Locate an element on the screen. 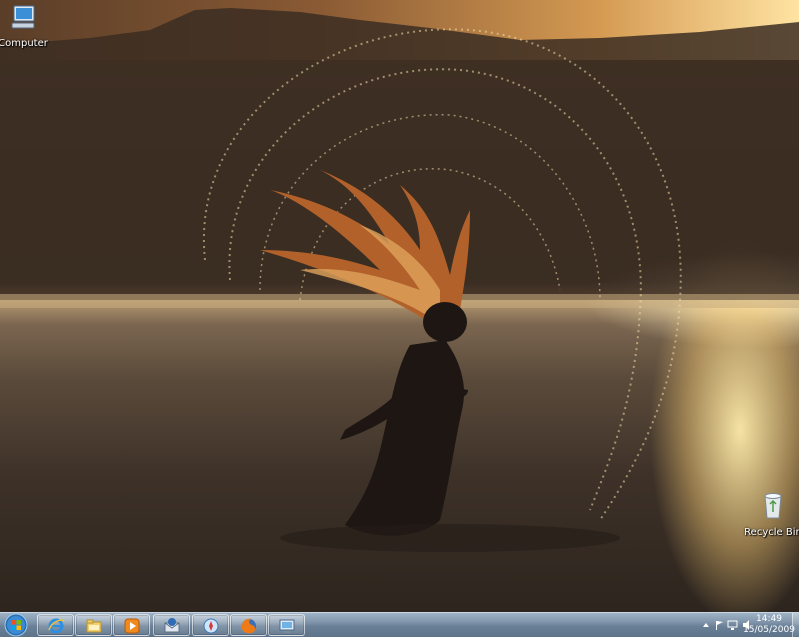  safari-icon is located at coordinates (211, 626).